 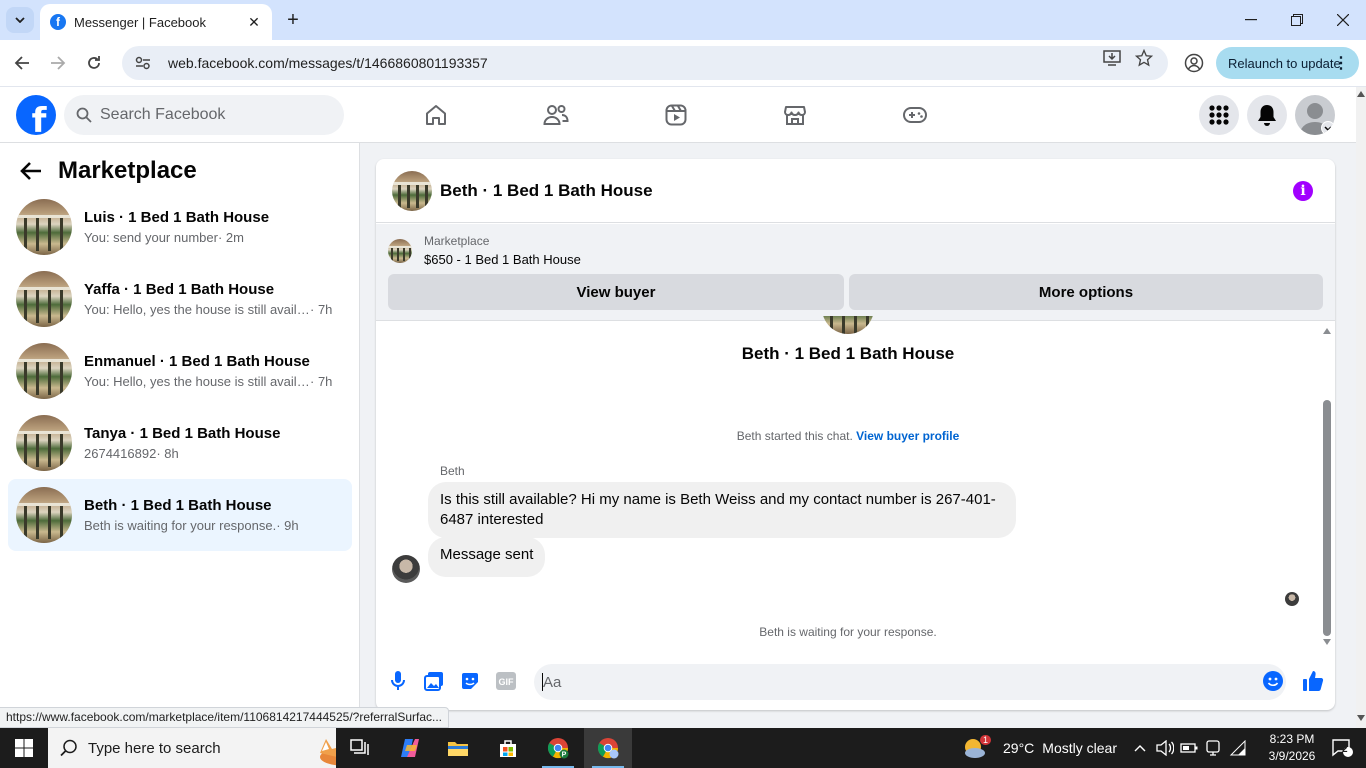 I want to click on conversation-name: Yaffa · 1 Bed 1 Bath House, so click(x=179, y=289).